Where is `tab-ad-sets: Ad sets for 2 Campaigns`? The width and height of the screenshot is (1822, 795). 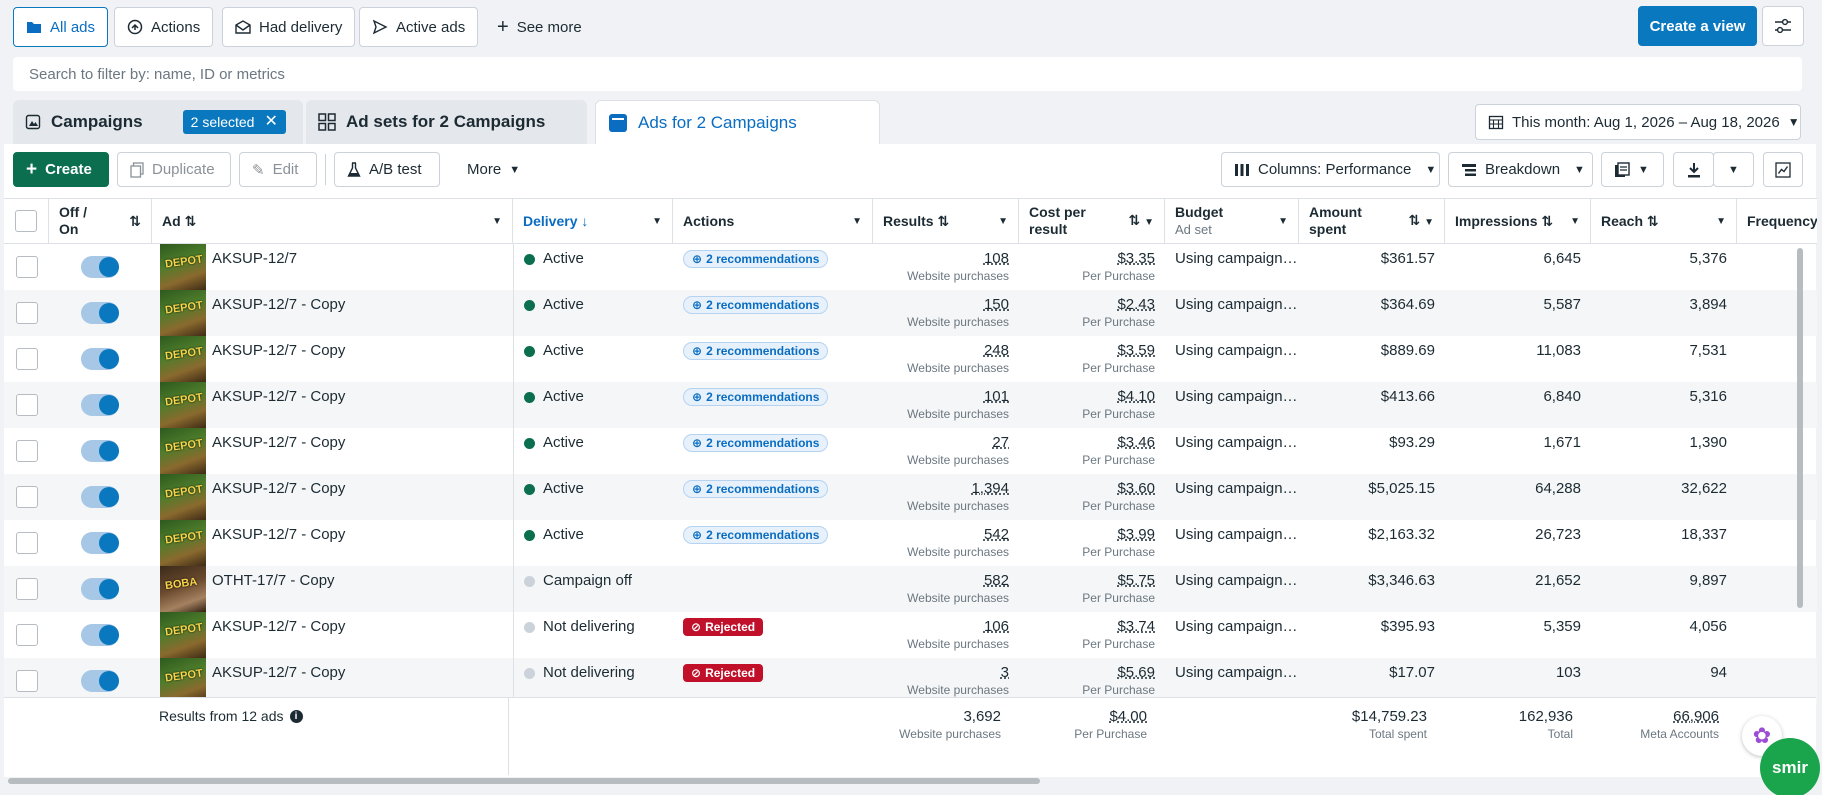
tab-ad-sets: Ad sets for 2 Campaigns is located at coordinates (446, 122).